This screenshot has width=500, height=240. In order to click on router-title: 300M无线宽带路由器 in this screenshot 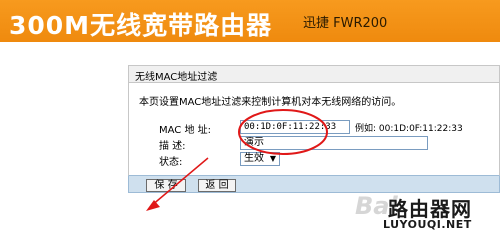, I will do `click(141, 25)`.